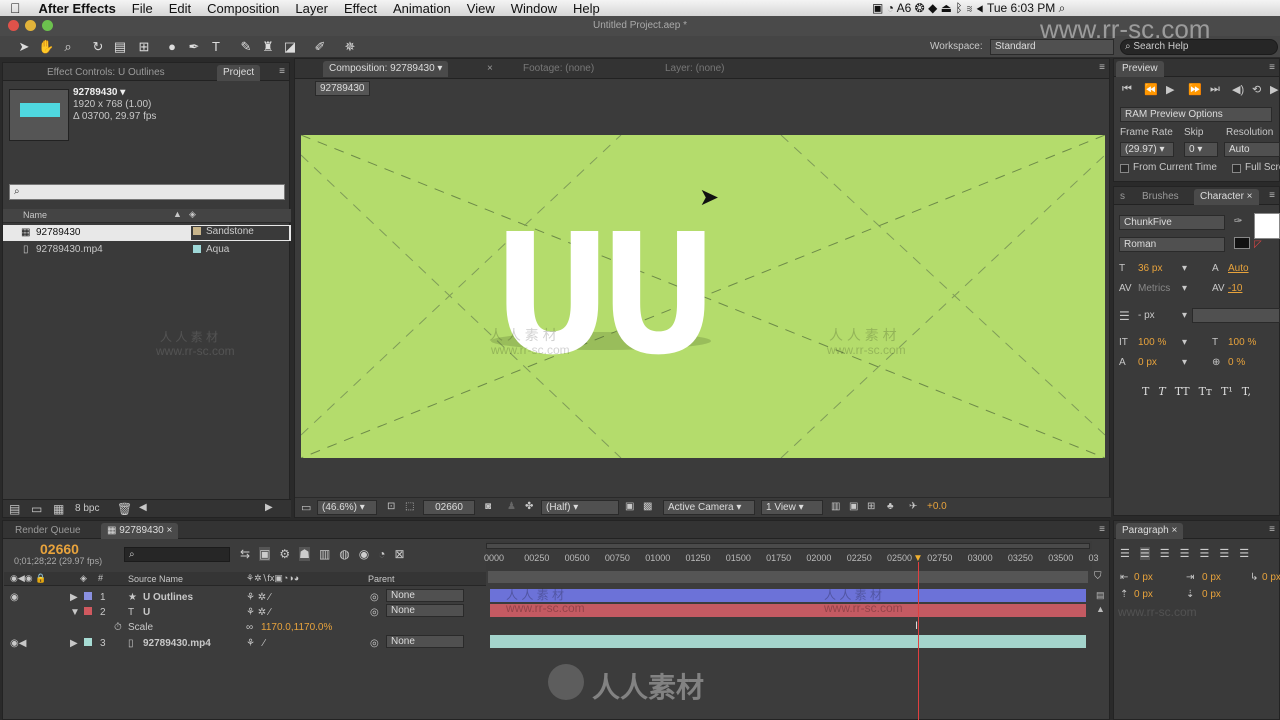 This screenshot has width=1280, height=720. I want to click on tab-layer: Layer: (none), so click(694, 69).